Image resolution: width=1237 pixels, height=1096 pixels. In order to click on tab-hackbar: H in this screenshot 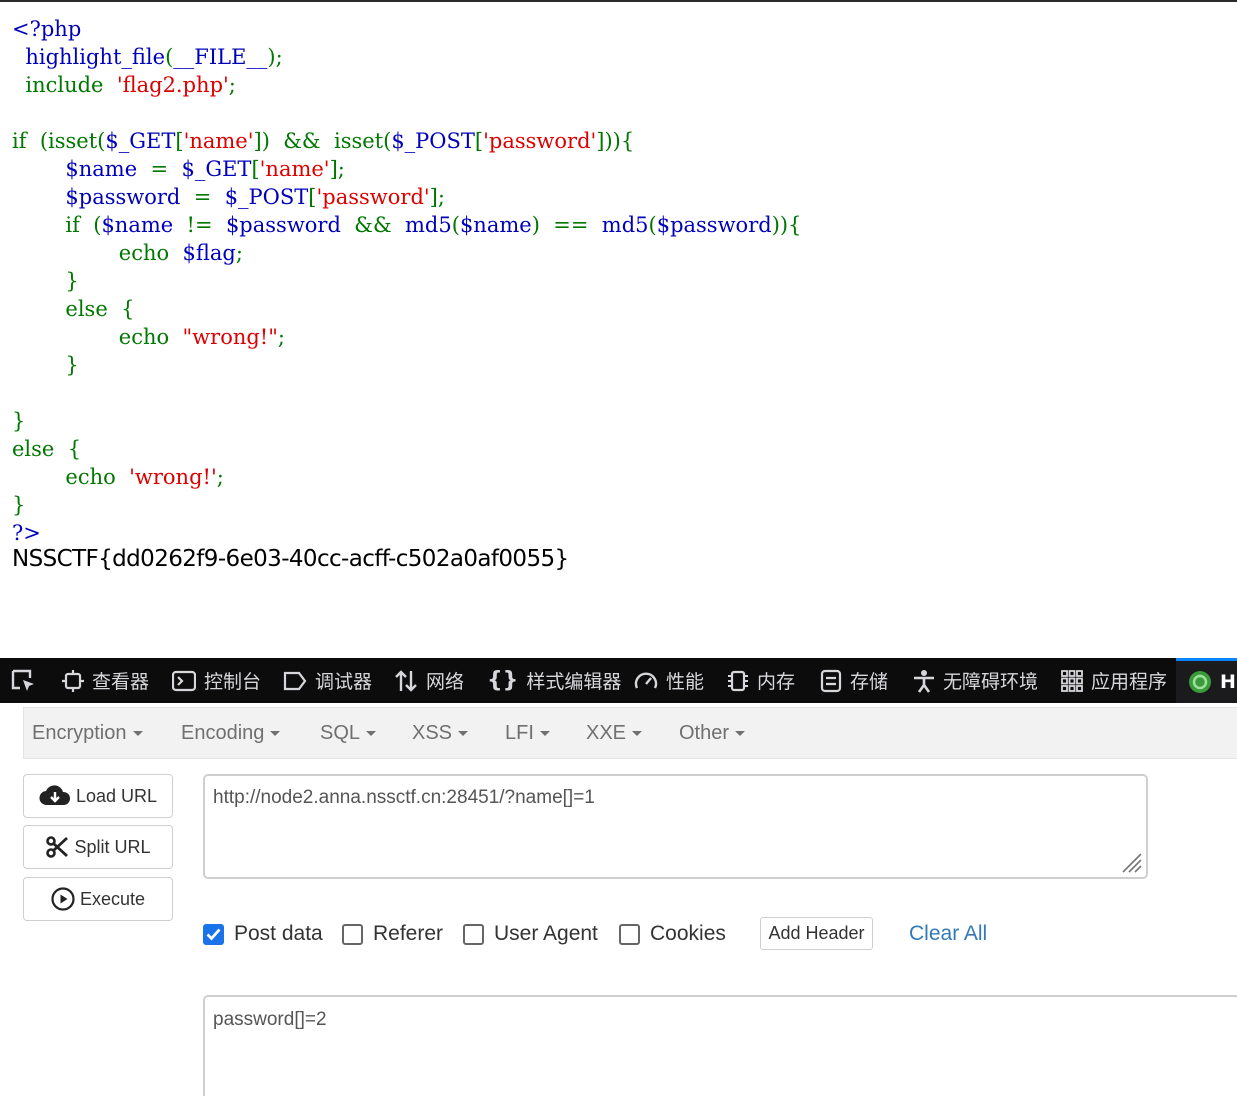, I will do `click(1206, 680)`.